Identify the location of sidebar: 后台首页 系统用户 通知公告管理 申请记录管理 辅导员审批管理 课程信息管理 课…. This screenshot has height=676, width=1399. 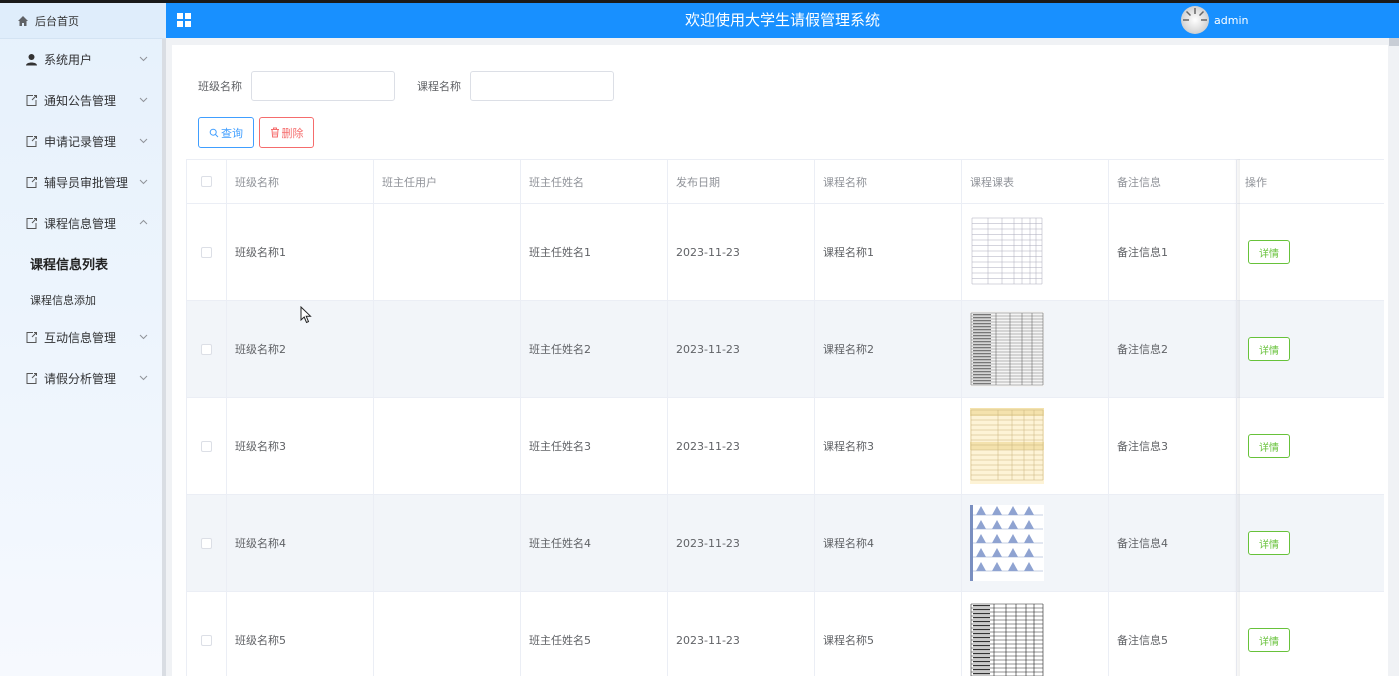
(83, 339).